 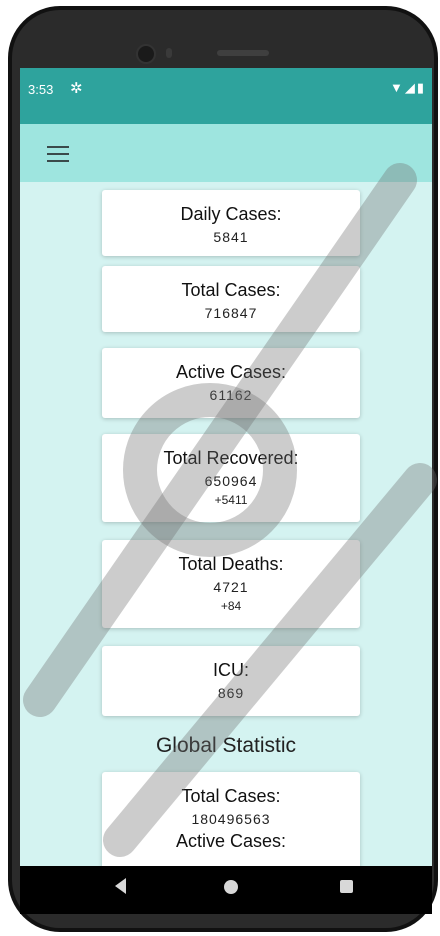 I want to click on front-camera, so click(x=146, y=54).